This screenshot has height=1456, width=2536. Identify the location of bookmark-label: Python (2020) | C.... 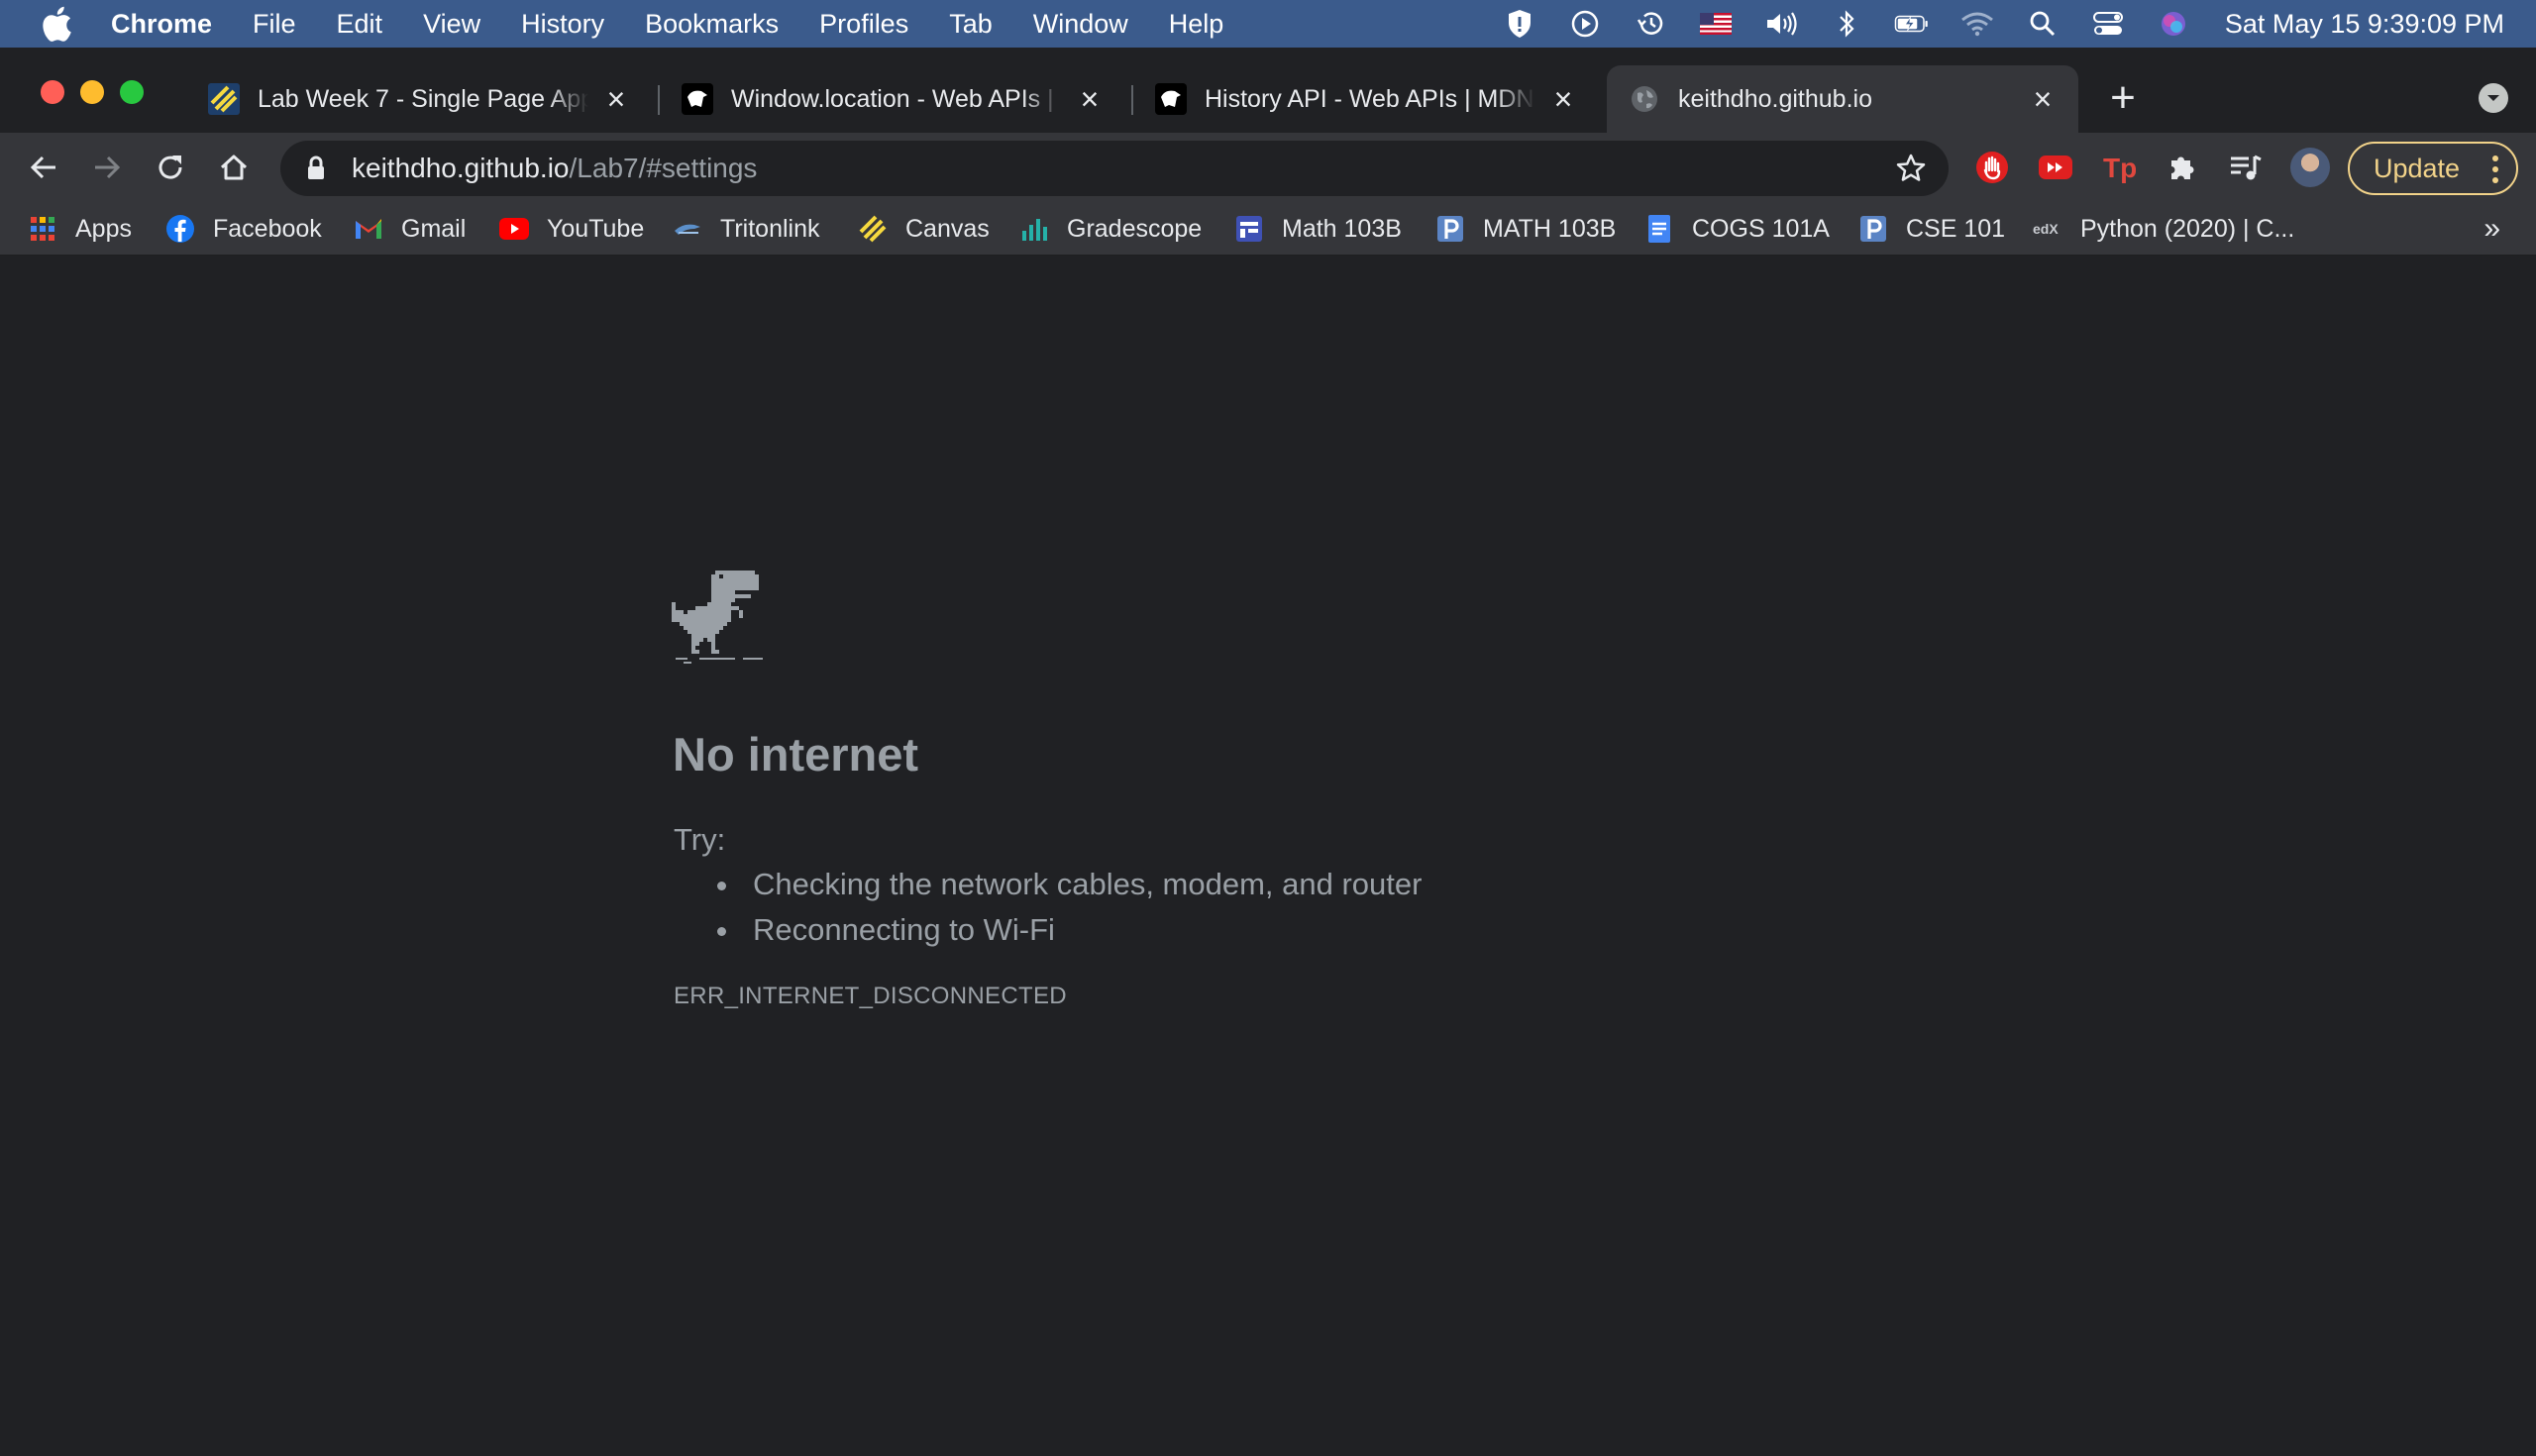
(2187, 228).